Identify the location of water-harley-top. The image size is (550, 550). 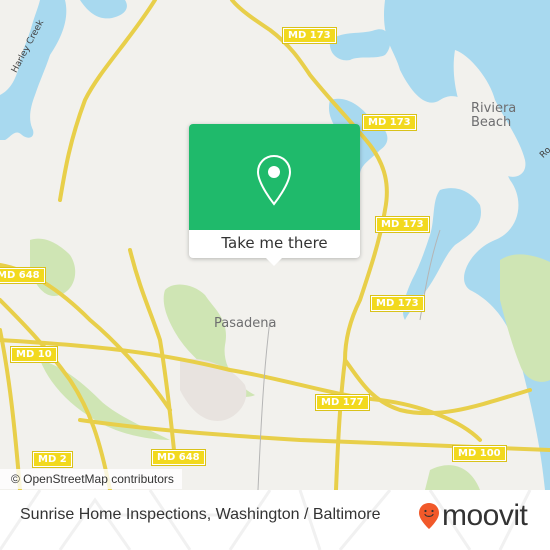
(103, 9).